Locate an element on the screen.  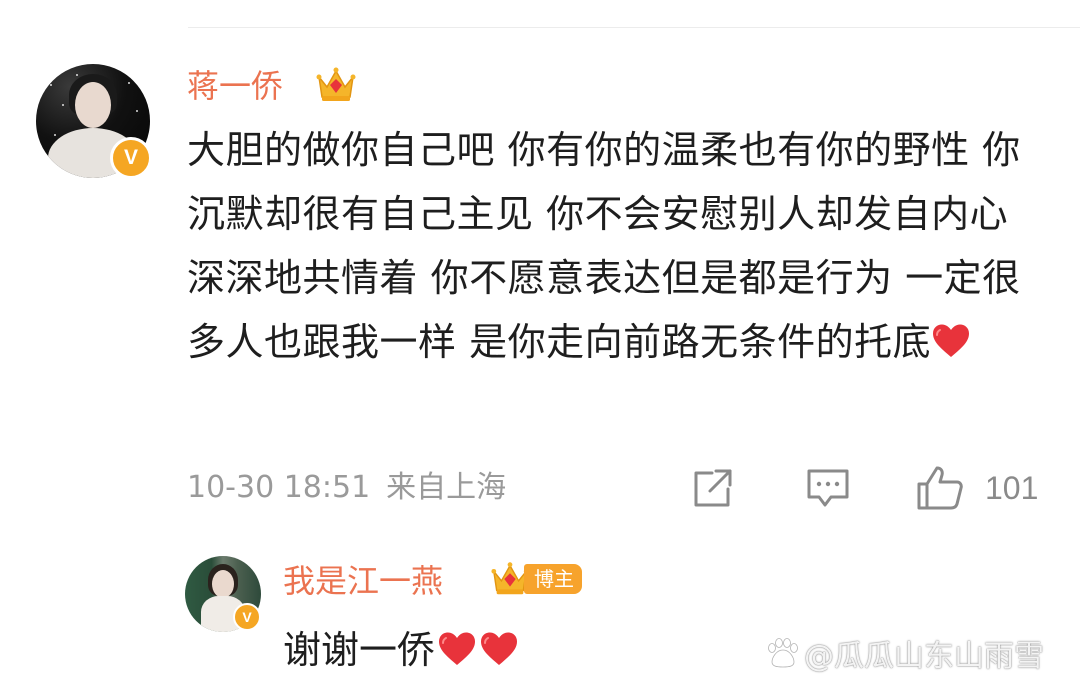
comment-time: 10-30 18:51 is located at coordinates (279, 487).